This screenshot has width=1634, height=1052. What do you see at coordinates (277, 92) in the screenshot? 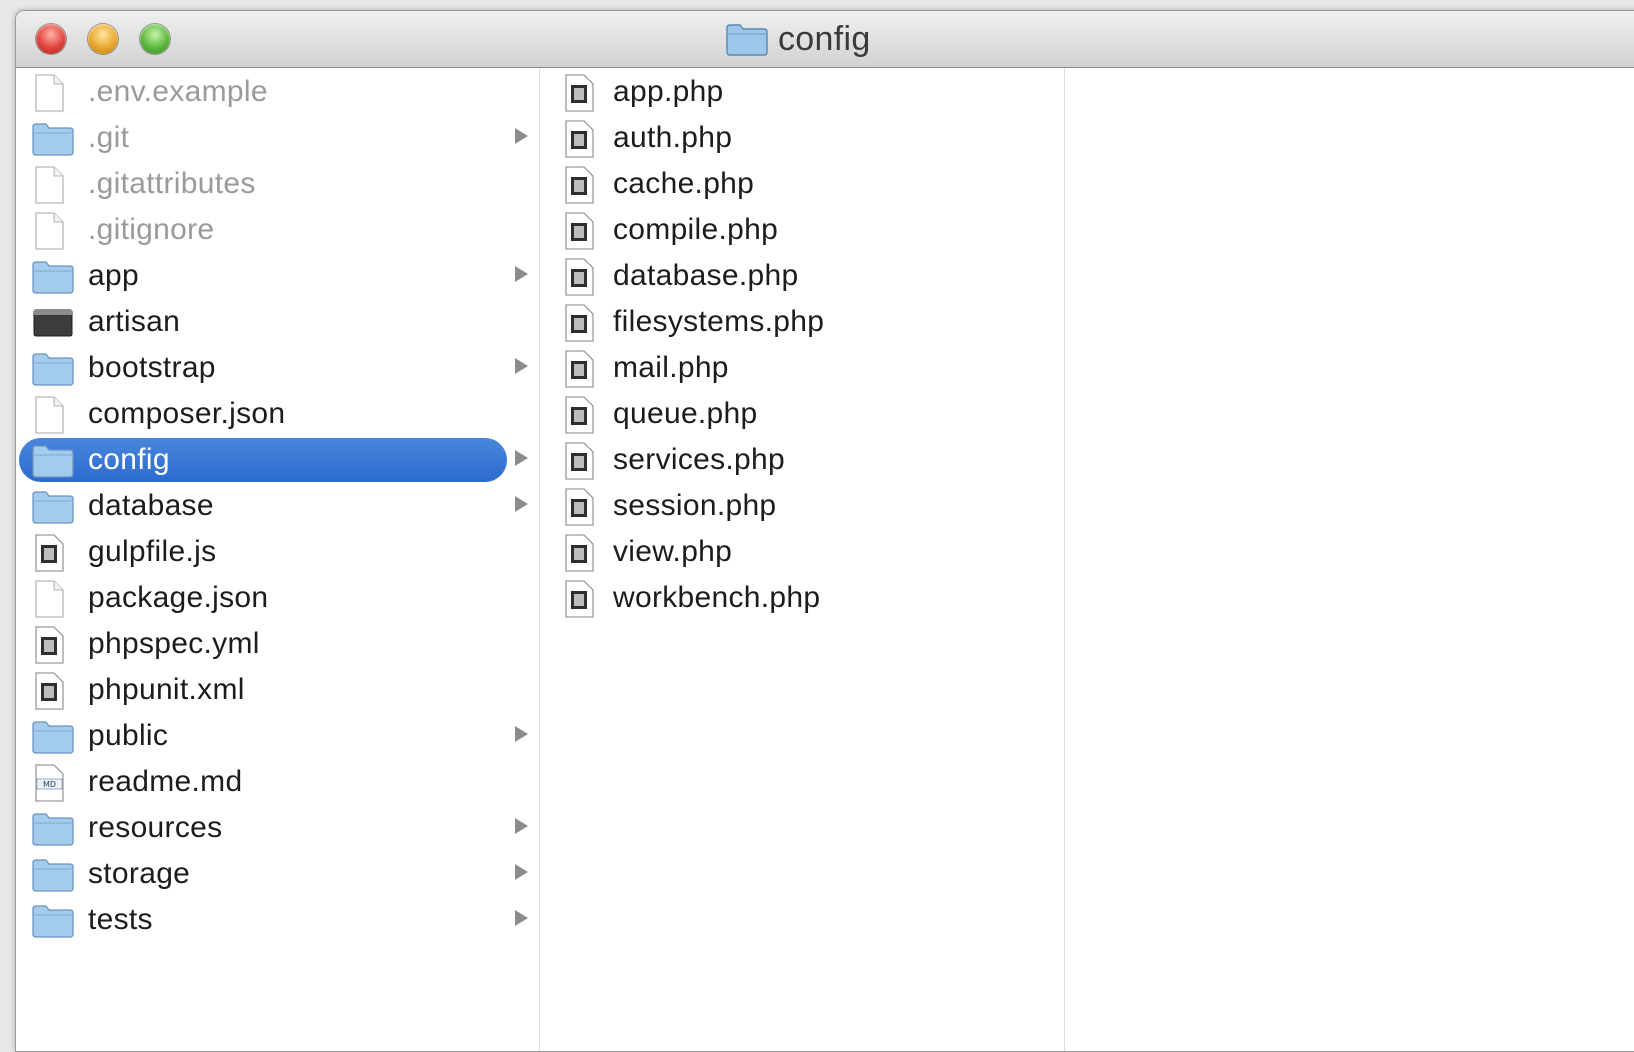
I see `file-row-dot-env-example: .env.example` at bounding box center [277, 92].